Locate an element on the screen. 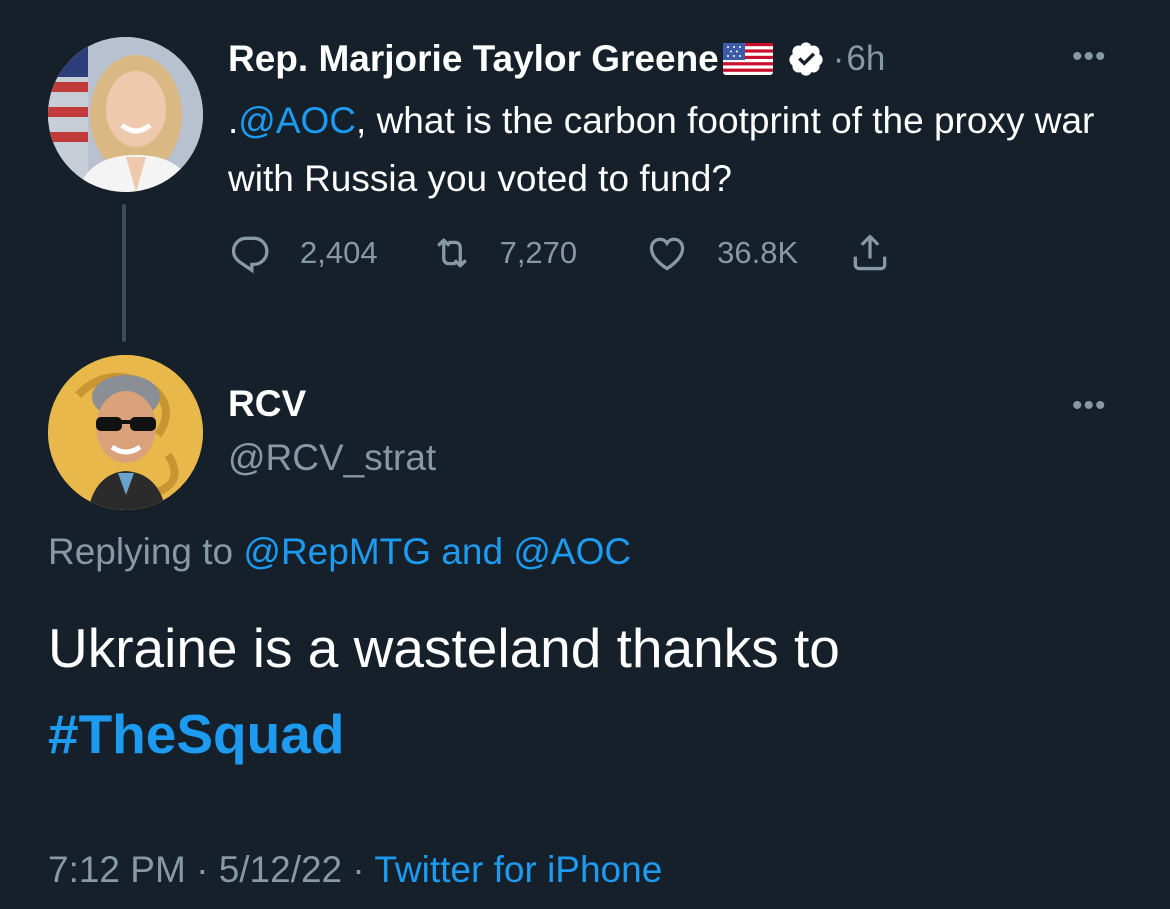  mention-link: @AOC is located at coordinates (297, 120).